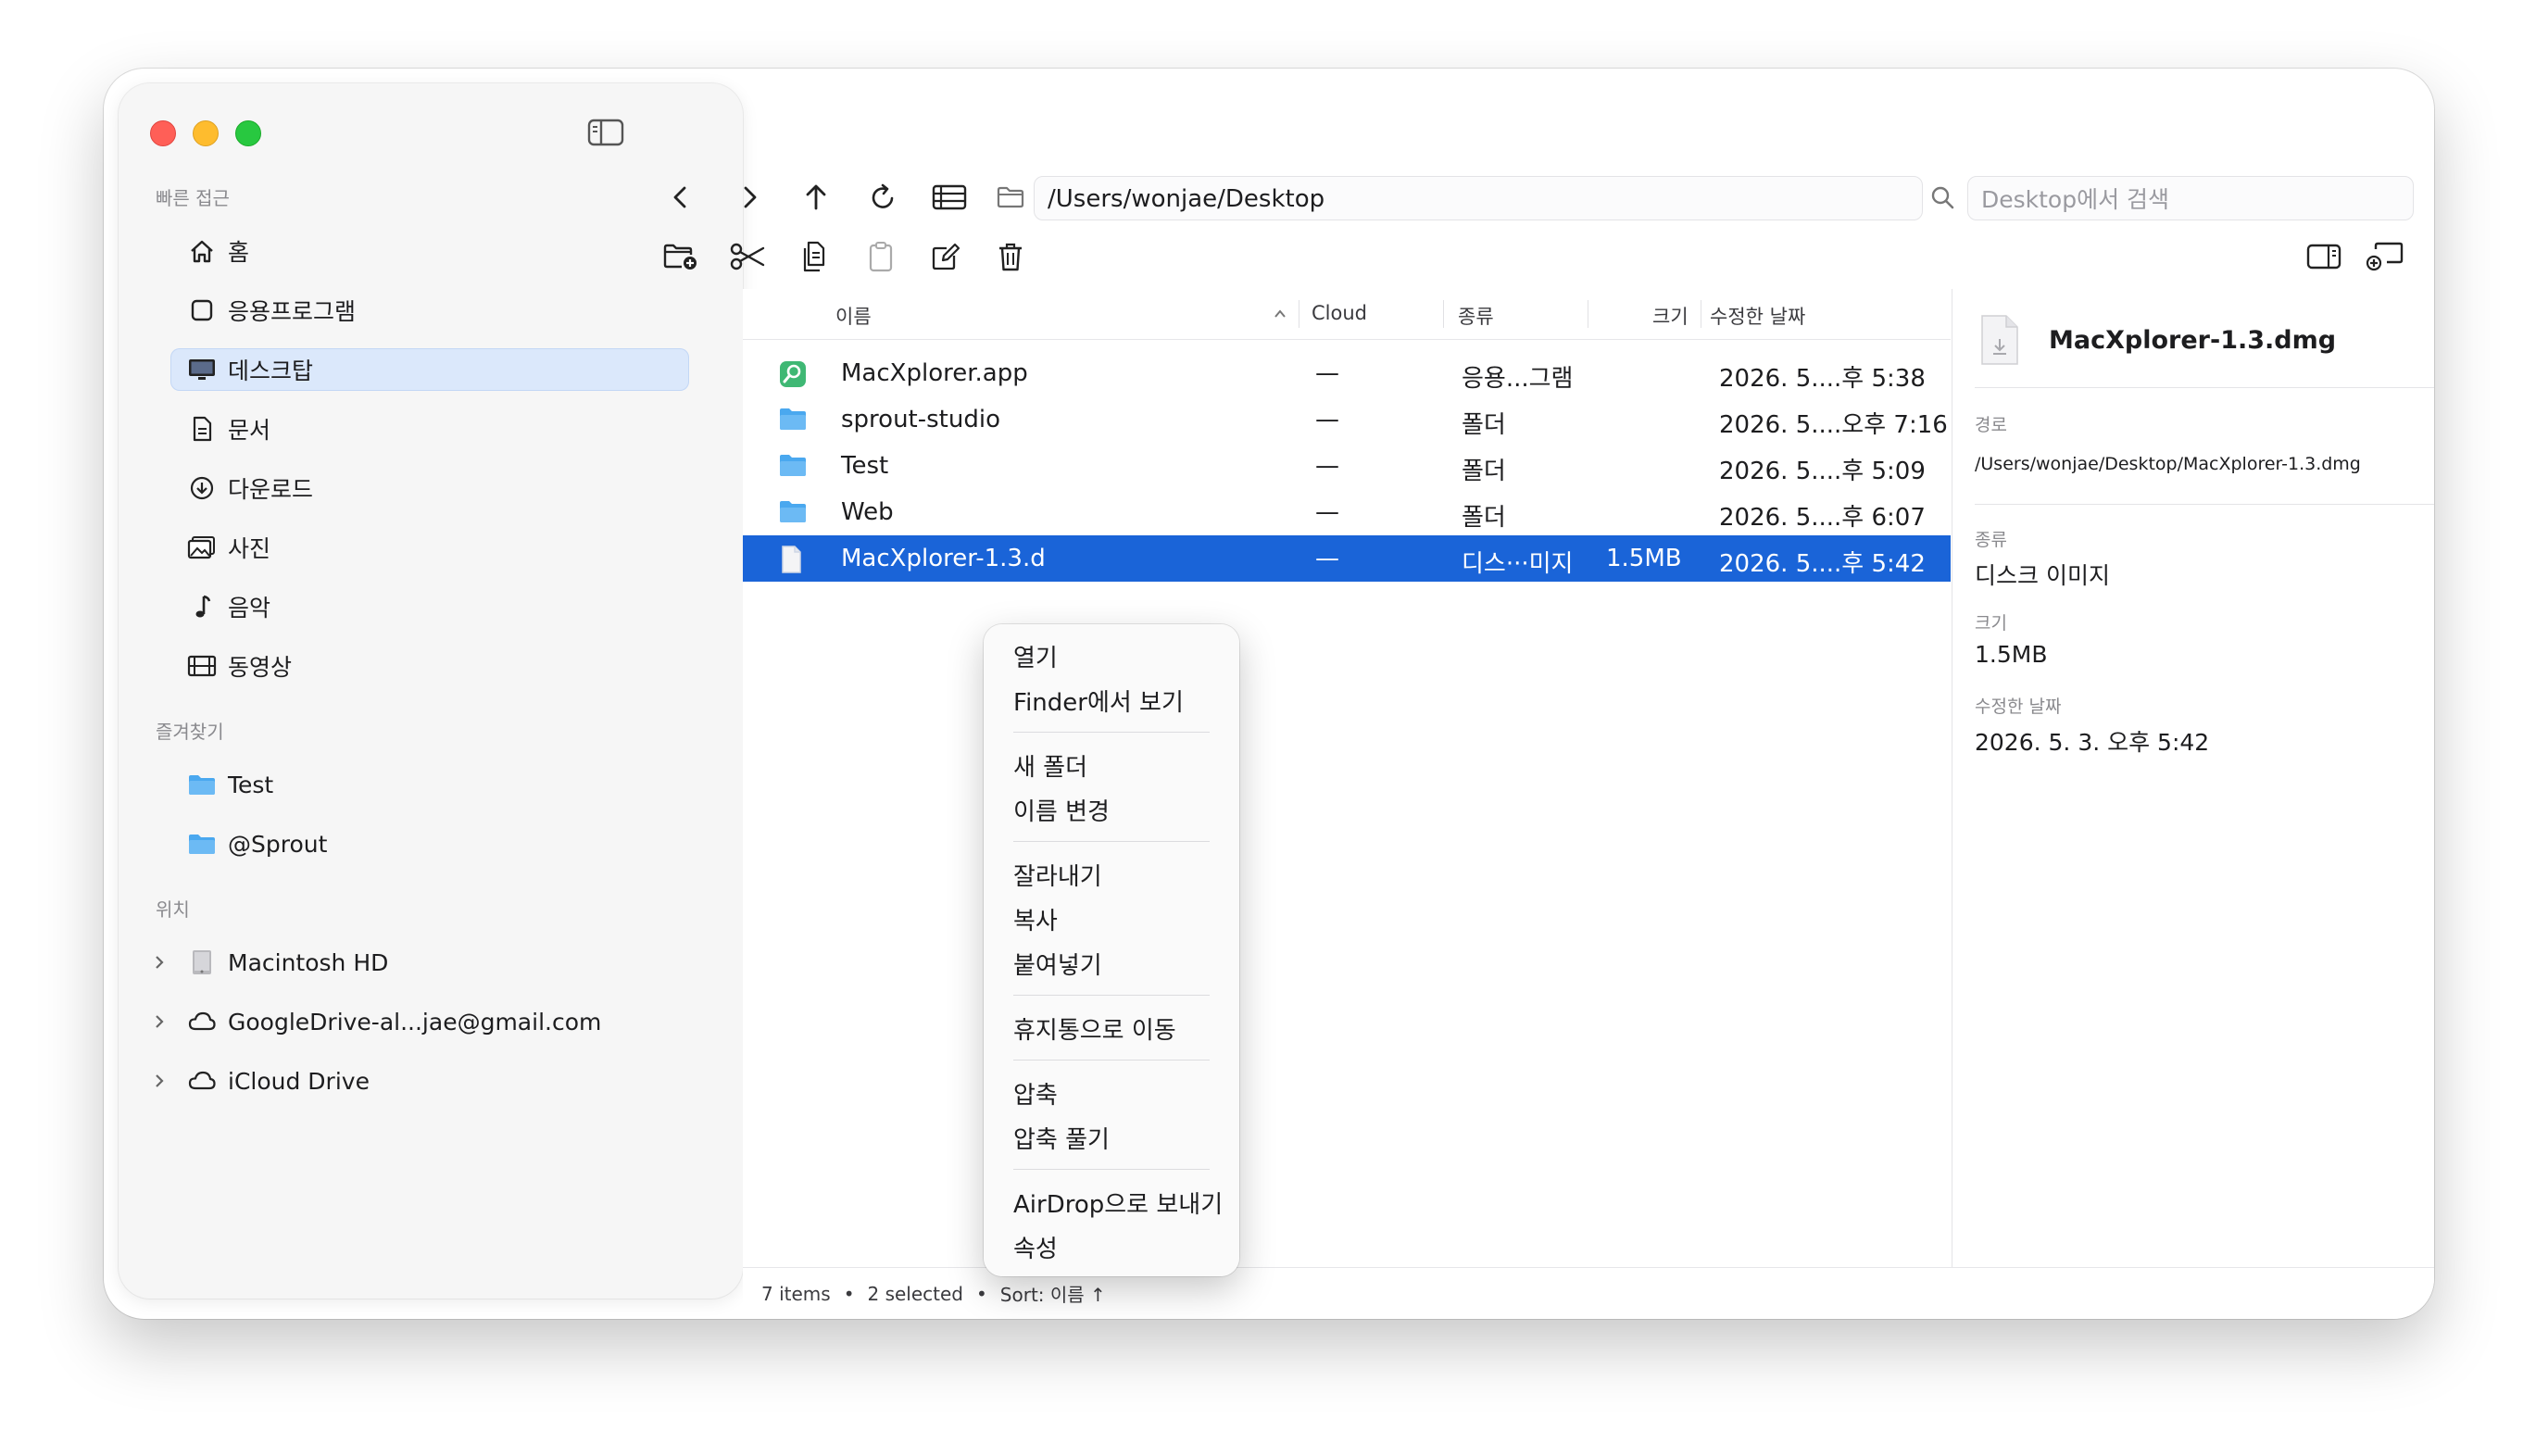 The height and width of the screenshot is (1456, 2536). Describe the element at coordinates (422, 1081) in the screenshot. I see `sidebar-item-icloud-drive: iCloud Drive` at that location.